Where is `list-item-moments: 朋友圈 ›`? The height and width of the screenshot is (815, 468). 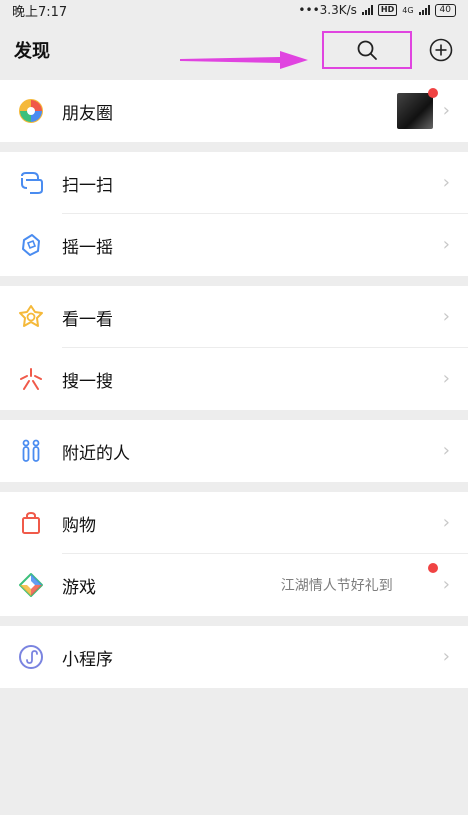
list-item-moments: 朋友圈 › is located at coordinates (234, 111).